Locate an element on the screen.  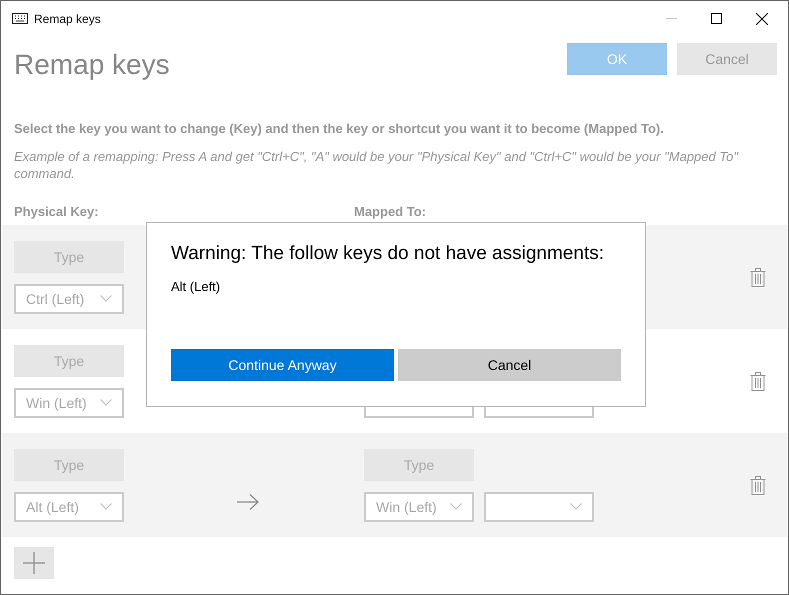
unassigned-key-text: Alt (Left) is located at coordinates (196, 286).